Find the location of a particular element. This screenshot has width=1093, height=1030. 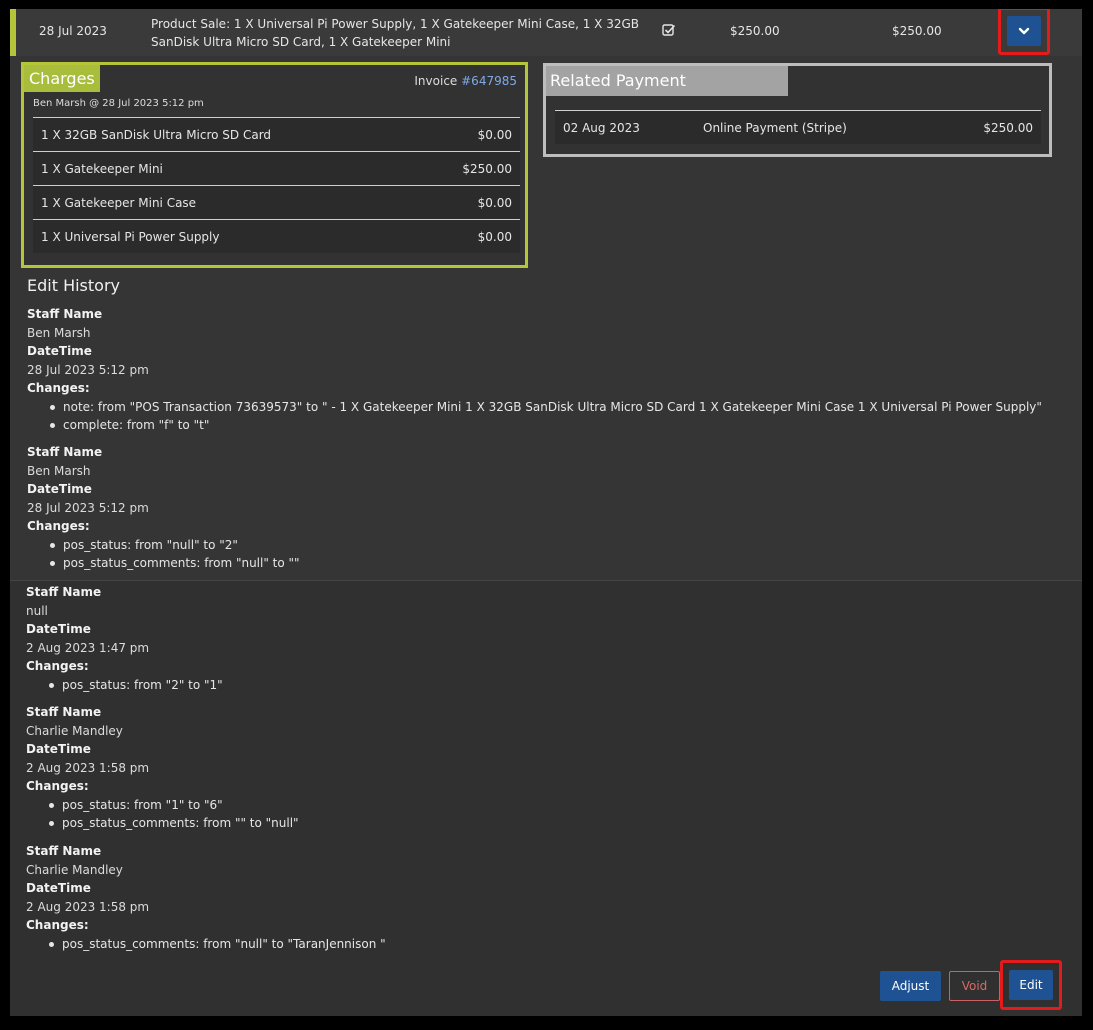

charge-name: 1 X Universal Pi Power Supply is located at coordinates (130, 237).